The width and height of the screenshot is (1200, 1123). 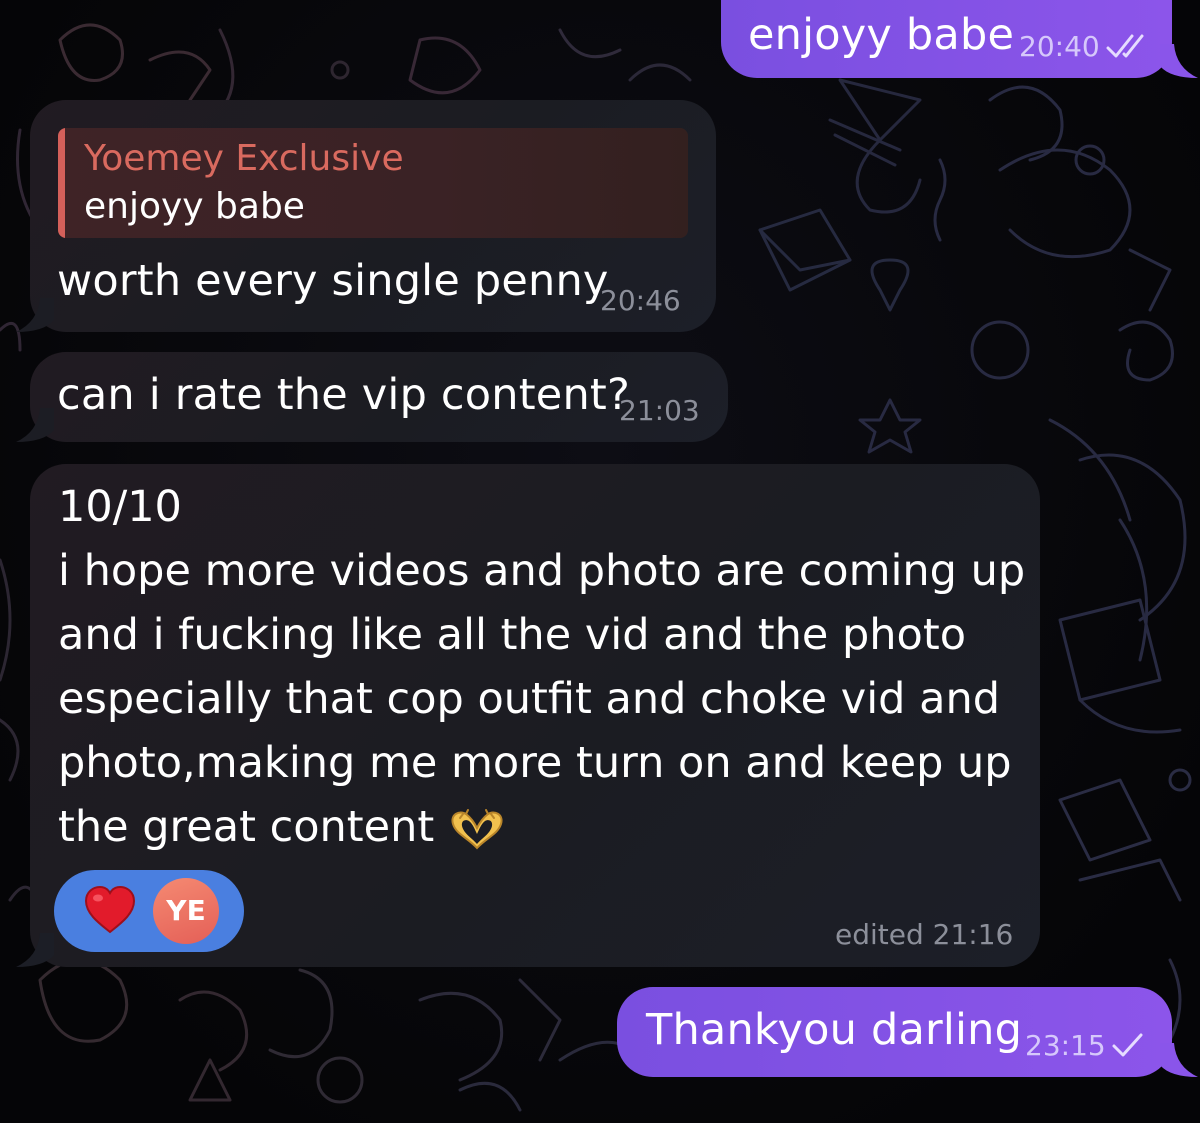 What do you see at coordinates (1059, 46) in the screenshot?
I see `message-time: 20:40` at bounding box center [1059, 46].